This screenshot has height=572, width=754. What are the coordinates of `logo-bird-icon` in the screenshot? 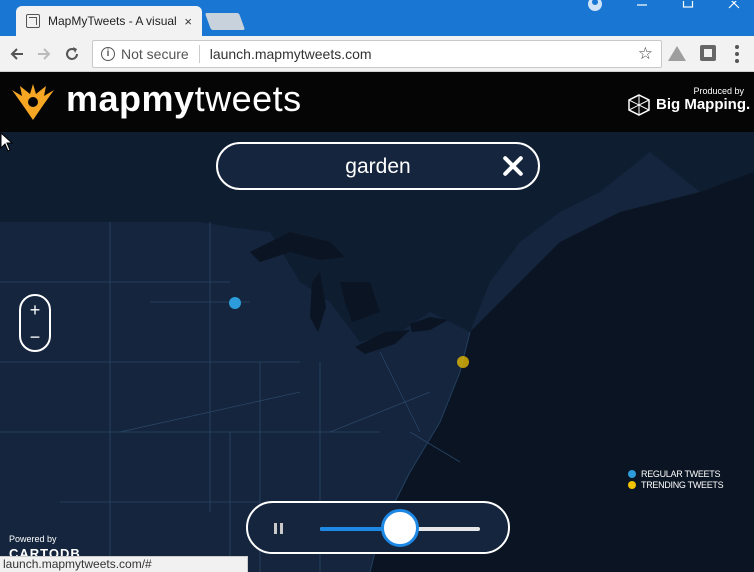 It's located at (33, 102).